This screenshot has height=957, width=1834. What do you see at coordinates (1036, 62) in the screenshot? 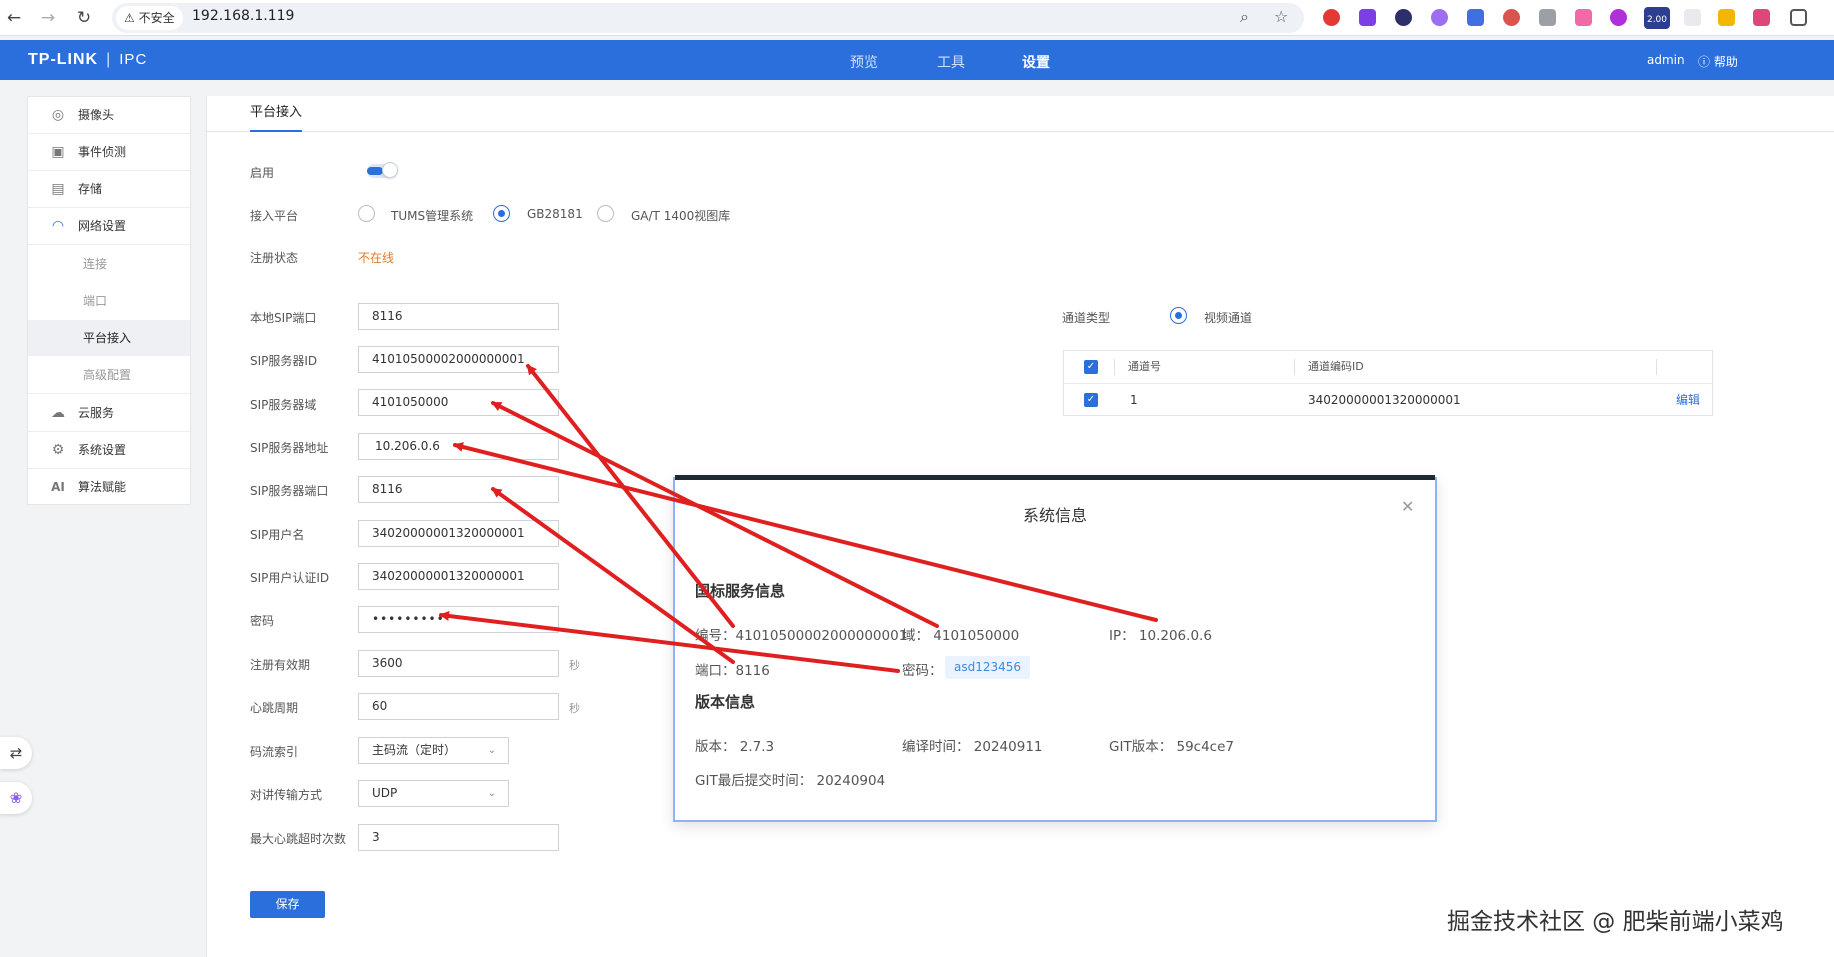
I see `tab-settings: 设置` at bounding box center [1036, 62].